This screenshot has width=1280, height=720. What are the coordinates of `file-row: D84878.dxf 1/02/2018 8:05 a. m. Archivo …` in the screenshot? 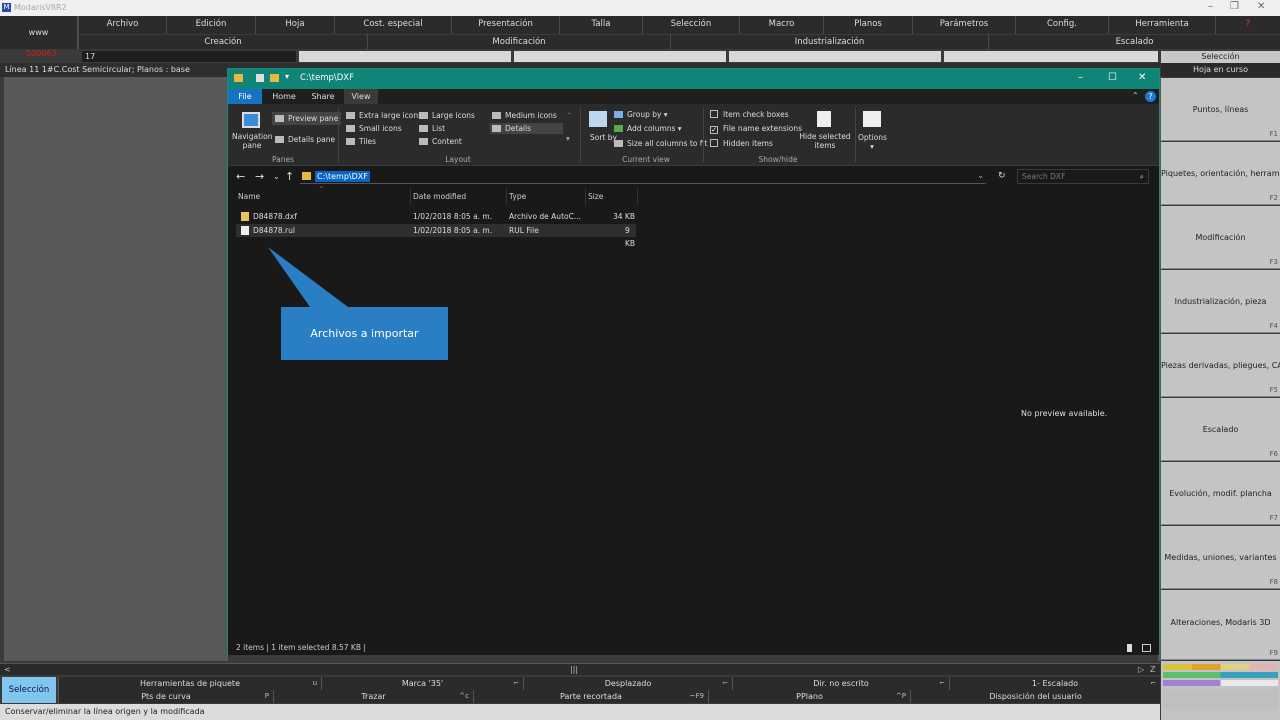 It's located at (436, 216).